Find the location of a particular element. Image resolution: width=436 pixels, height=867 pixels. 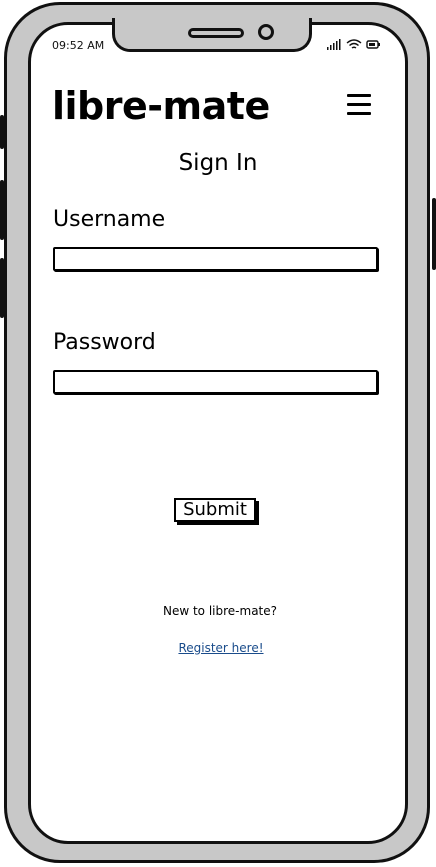

username-input is located at coordinates (215, 259).